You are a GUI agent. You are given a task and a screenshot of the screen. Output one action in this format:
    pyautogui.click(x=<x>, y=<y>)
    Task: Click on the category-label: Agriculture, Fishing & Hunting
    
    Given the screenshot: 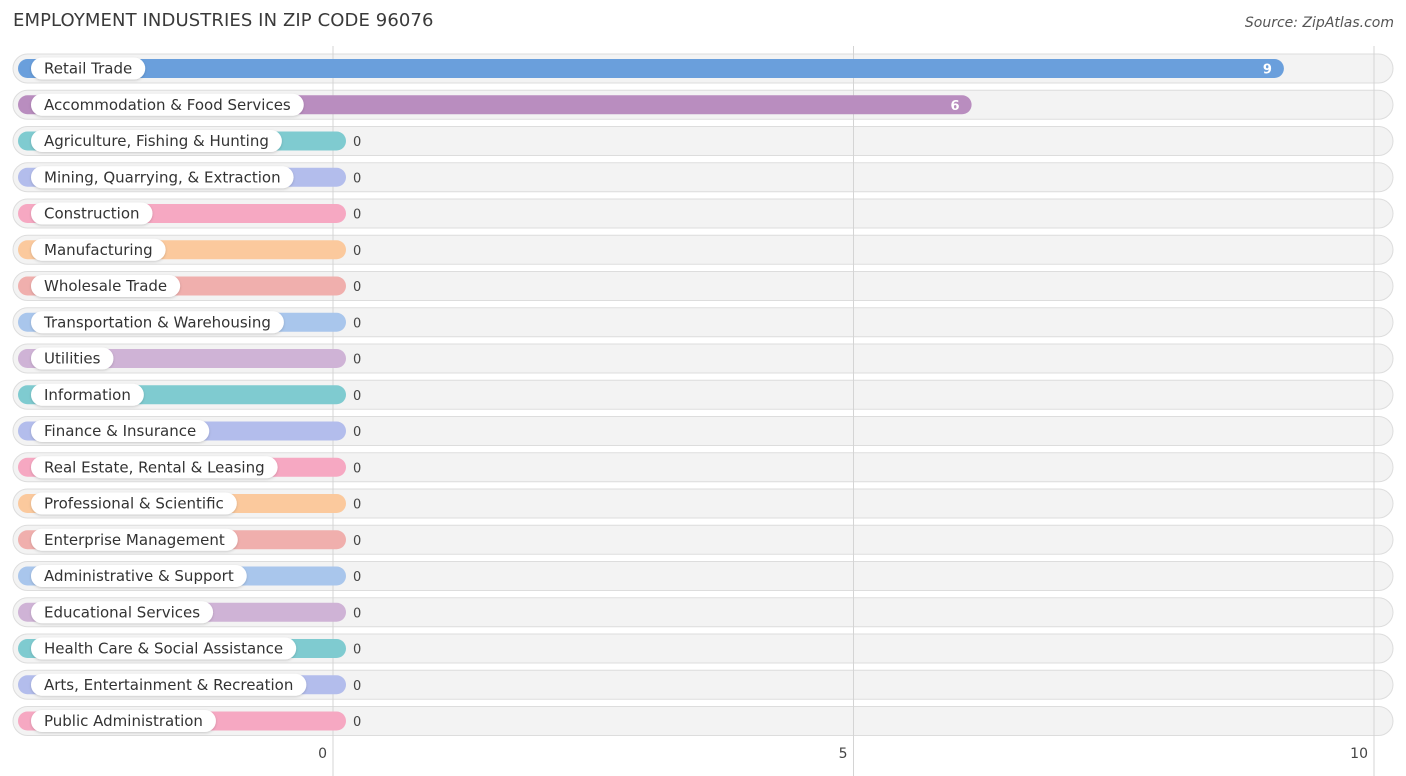 What is the action you would take?
    pyautogui.click(x=156, y=141)
    